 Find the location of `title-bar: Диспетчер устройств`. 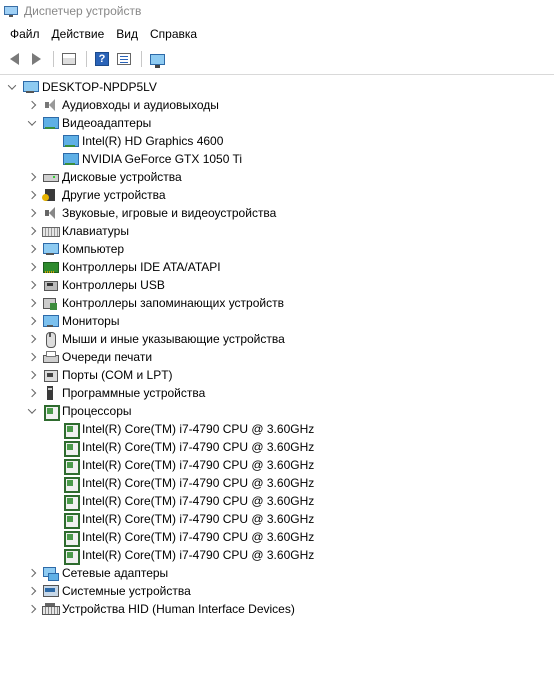

title-bar: Диспетчер устройств is located at coordinates (277, 11).